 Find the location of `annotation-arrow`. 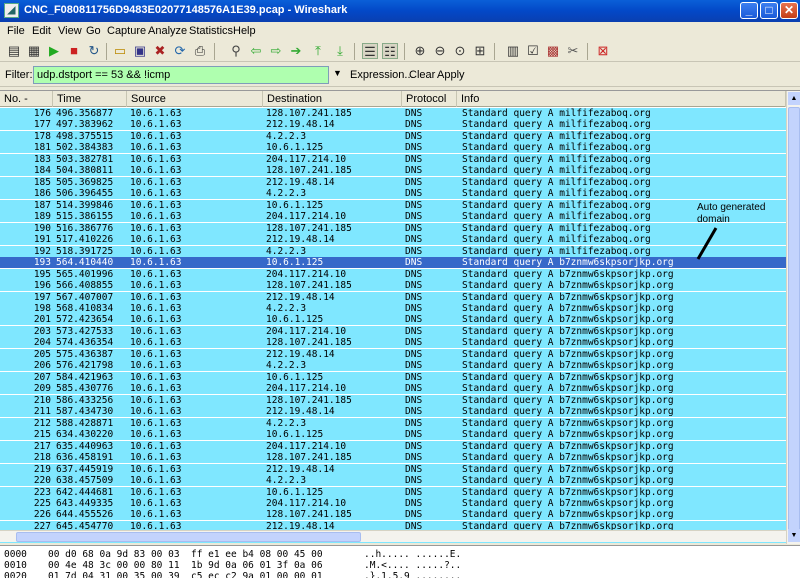

annotation-arrow is located at coordinates (707, 243).